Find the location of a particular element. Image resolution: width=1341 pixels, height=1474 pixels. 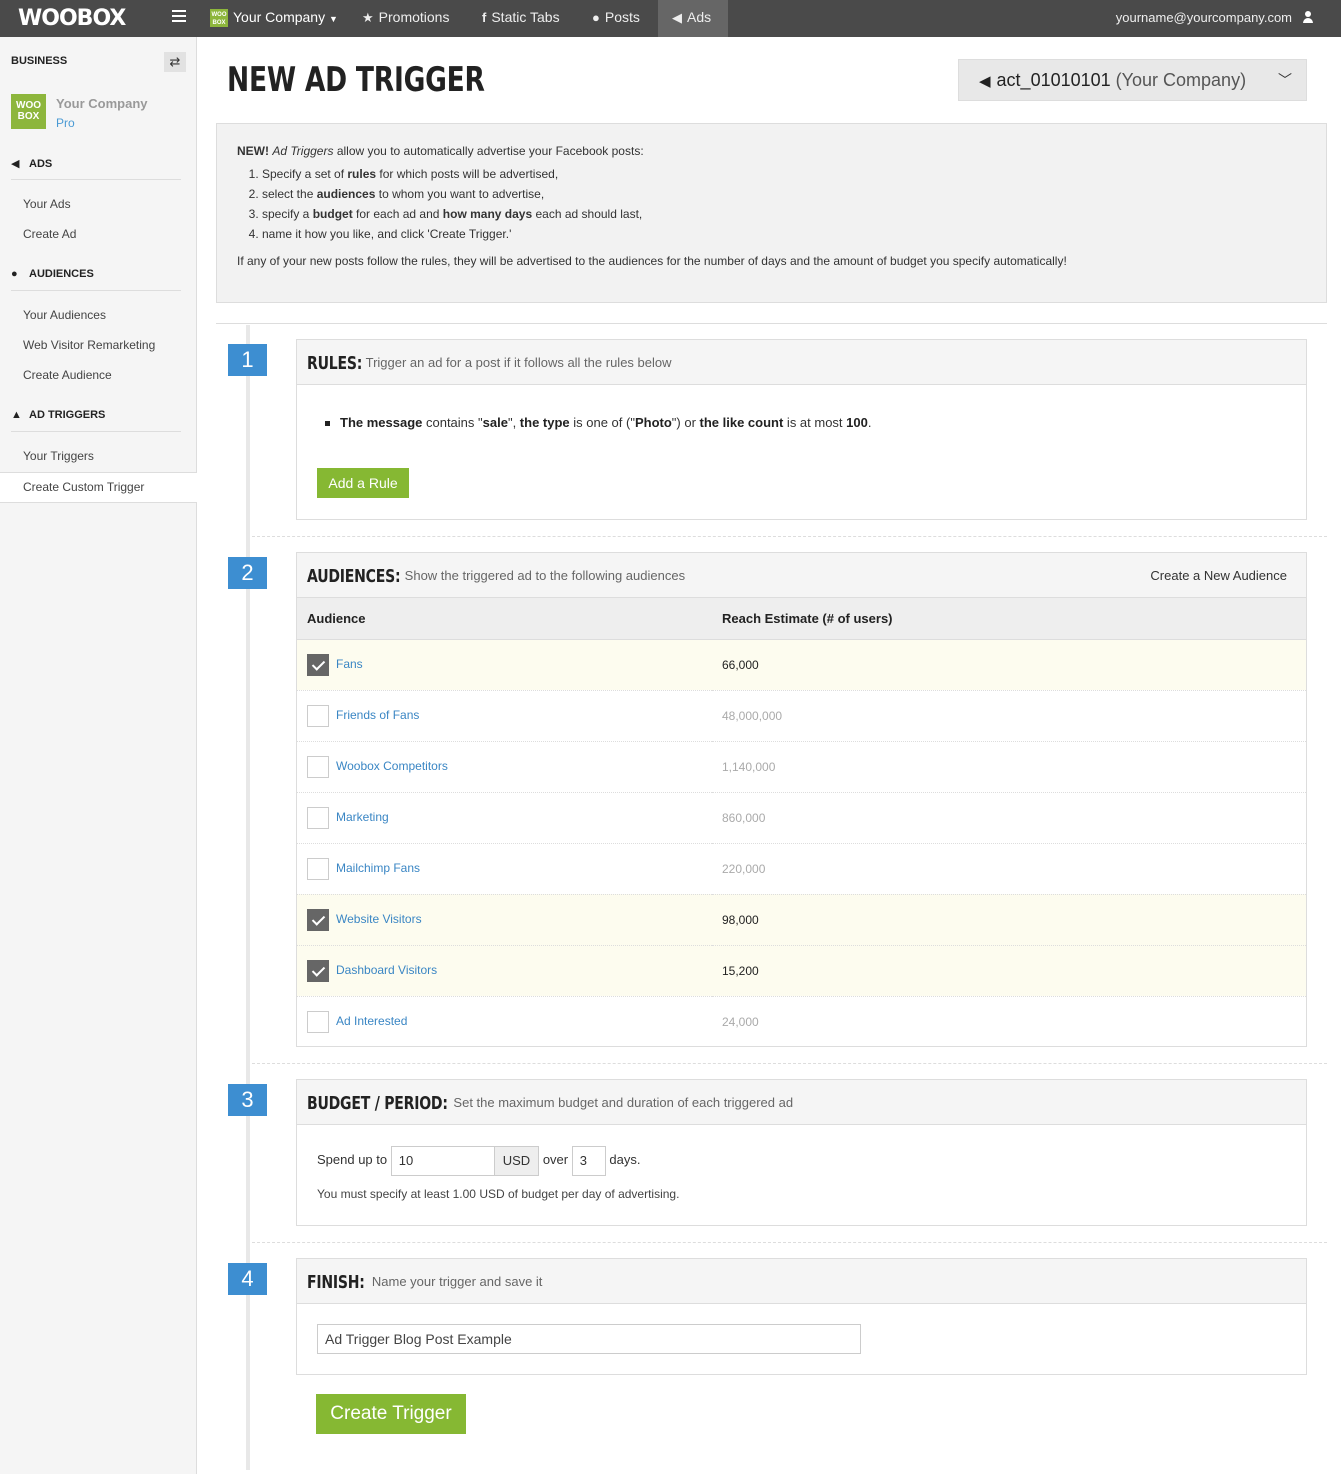

user-icon: ● is located at coordinates (14, 274).